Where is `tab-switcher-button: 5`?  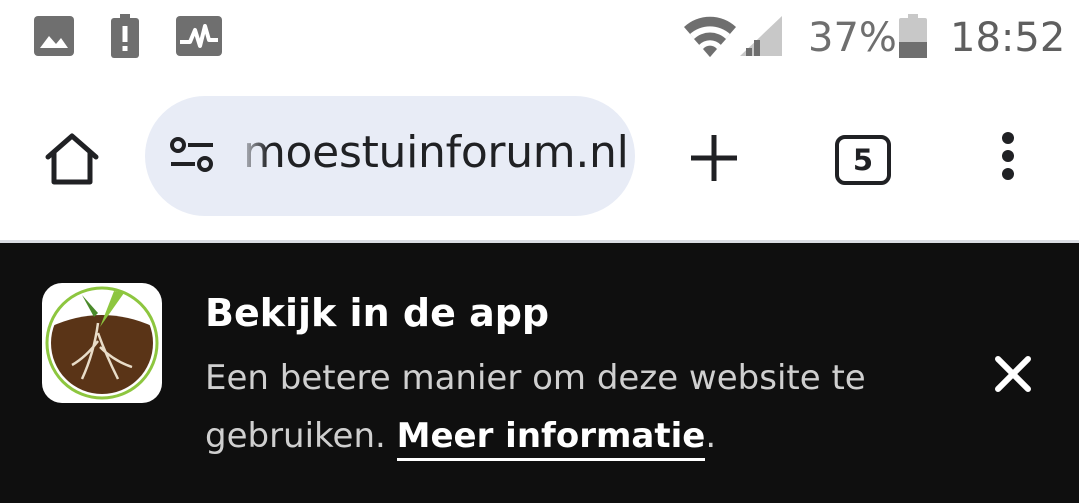 tab-switcher-button: 5 is located at coordinates (863, 160).